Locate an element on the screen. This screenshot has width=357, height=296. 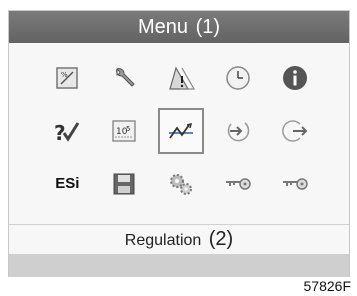
selected-item-label: Regulation is located at coordinates (163, 240).